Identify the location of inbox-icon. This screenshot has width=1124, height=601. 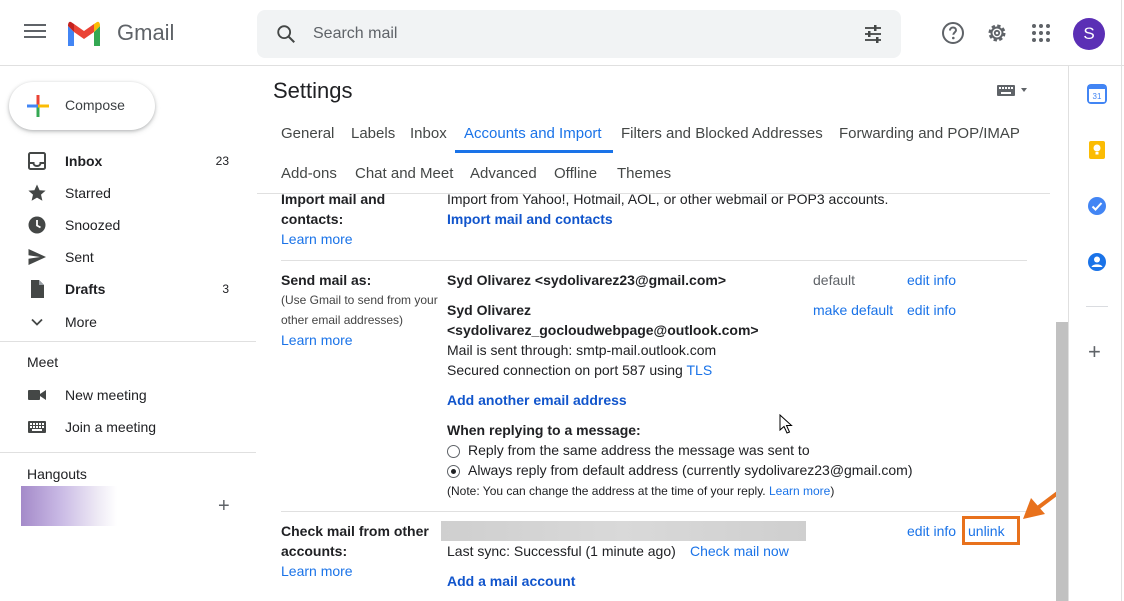
(37, 161).